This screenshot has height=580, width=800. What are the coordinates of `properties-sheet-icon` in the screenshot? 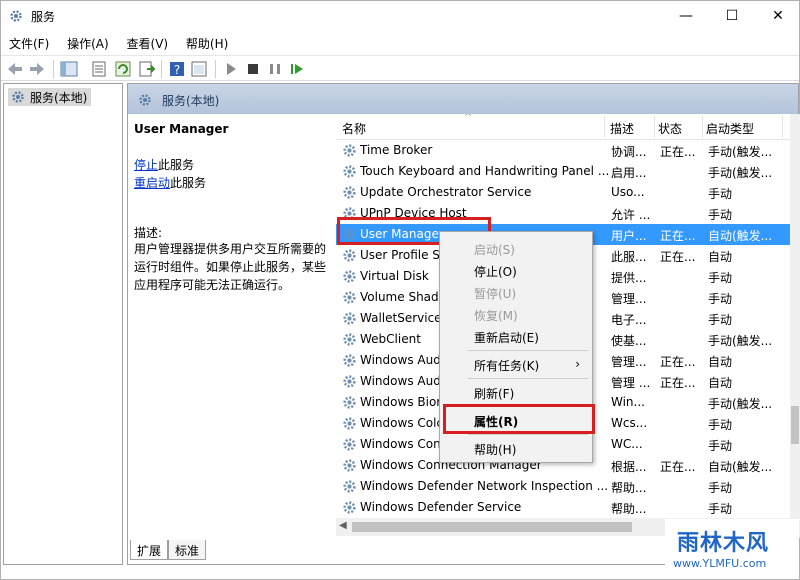 It's located at (99, 69).